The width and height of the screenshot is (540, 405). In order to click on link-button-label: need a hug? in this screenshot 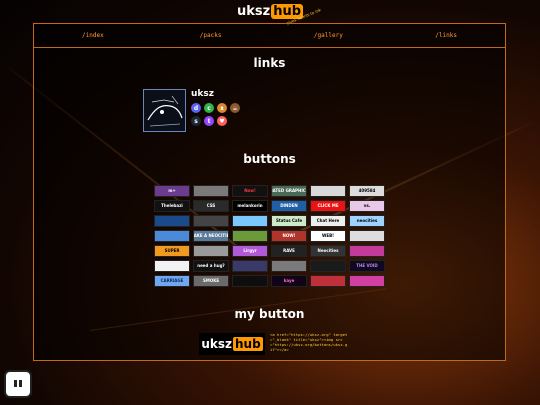, I will do `click(211, 265)`.